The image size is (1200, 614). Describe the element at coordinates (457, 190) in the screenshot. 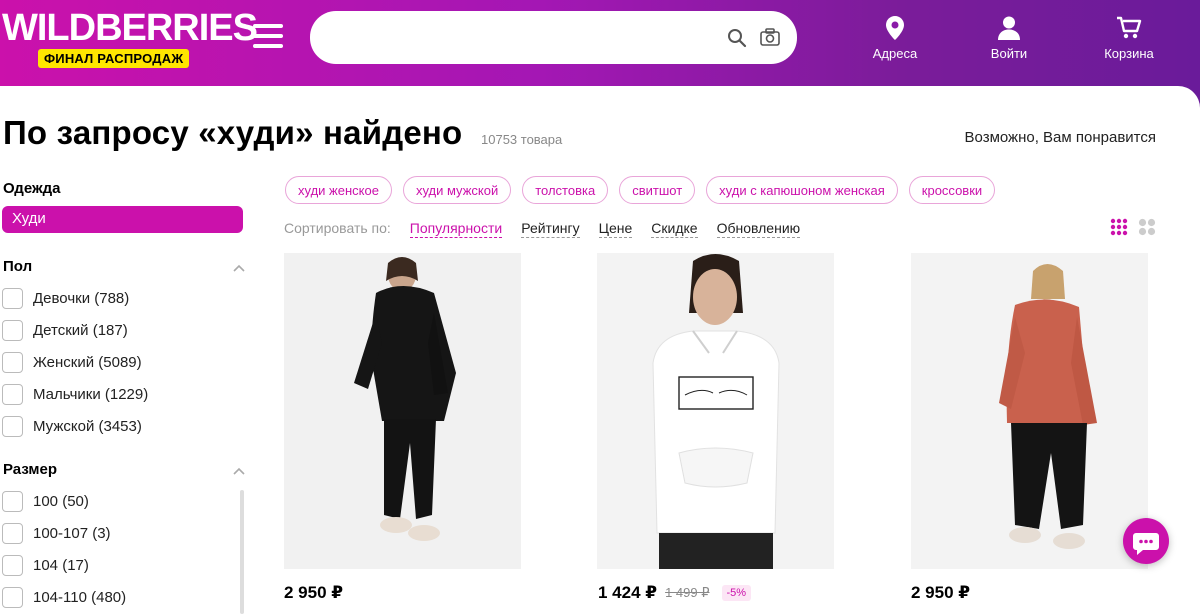

I see `search-chip: худи мужской` at that location.